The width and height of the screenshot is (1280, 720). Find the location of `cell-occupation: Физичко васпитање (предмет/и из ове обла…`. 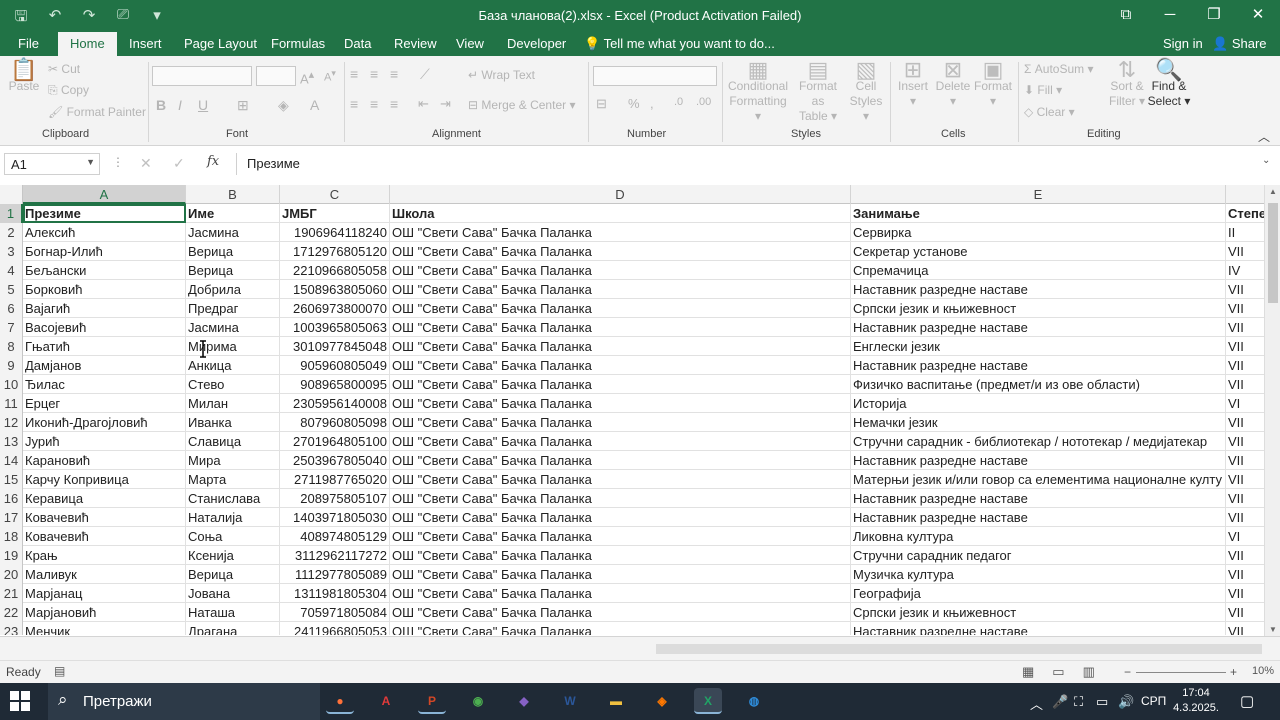

cell-occupation: Физичко васпитање (предмет/и из ове обла… is located at coordinates (1038, 384).